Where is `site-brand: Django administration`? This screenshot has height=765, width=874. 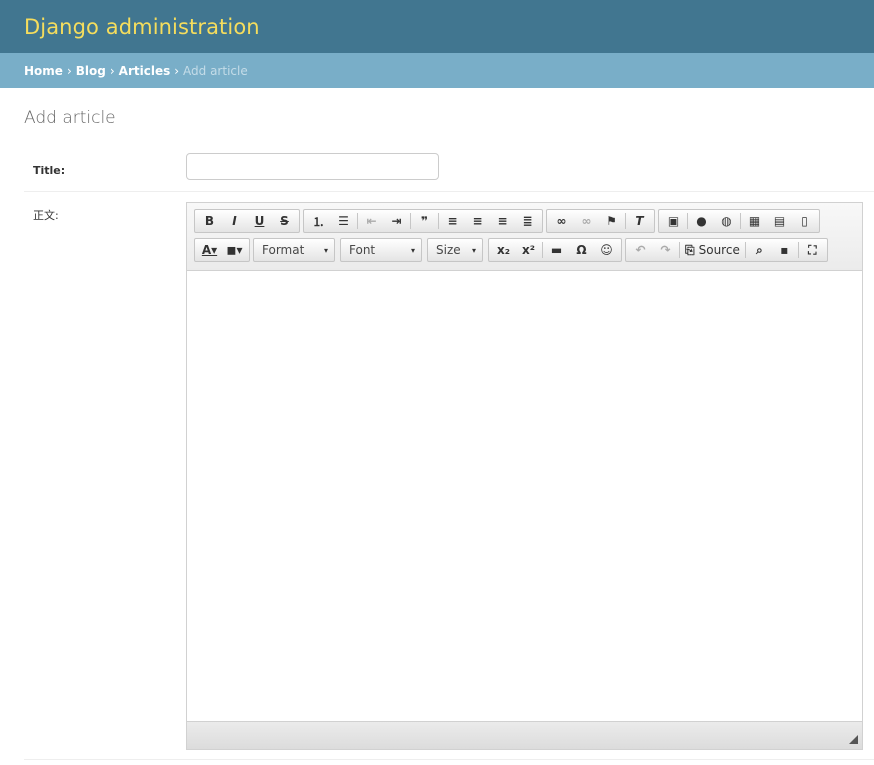 site-brand: Django administration is located at coordinates (142, 27).